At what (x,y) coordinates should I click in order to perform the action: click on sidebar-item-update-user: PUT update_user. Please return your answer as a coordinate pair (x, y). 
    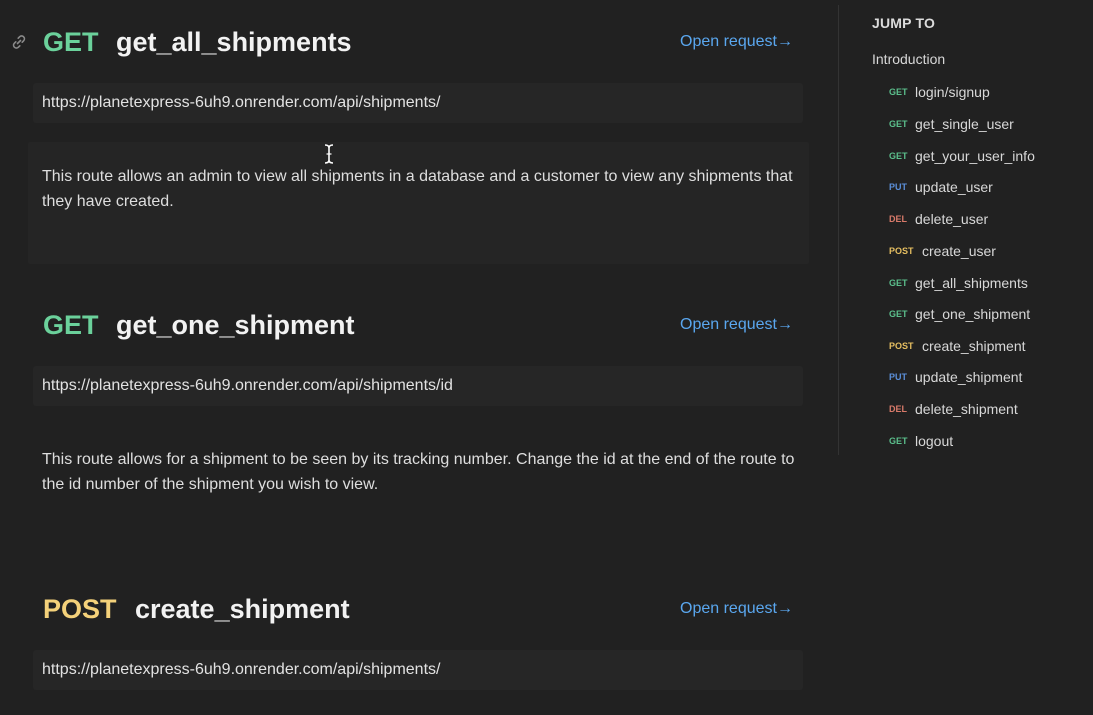
    Looking at the image, I should click on (941, 187).